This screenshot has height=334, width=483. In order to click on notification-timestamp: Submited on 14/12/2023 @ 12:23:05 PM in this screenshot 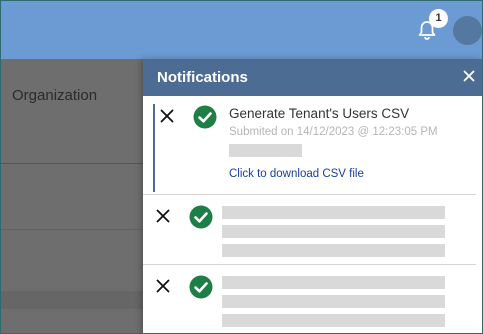, I will do `click(333, 132)`.